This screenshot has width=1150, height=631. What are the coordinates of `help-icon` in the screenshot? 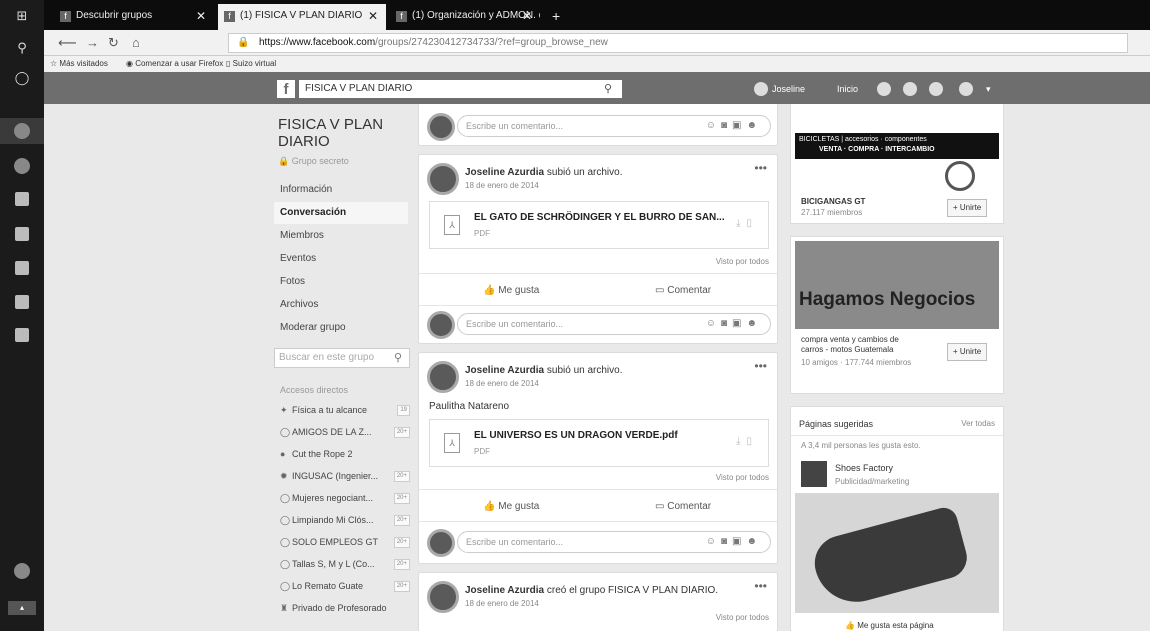 It's located at (966, 89).